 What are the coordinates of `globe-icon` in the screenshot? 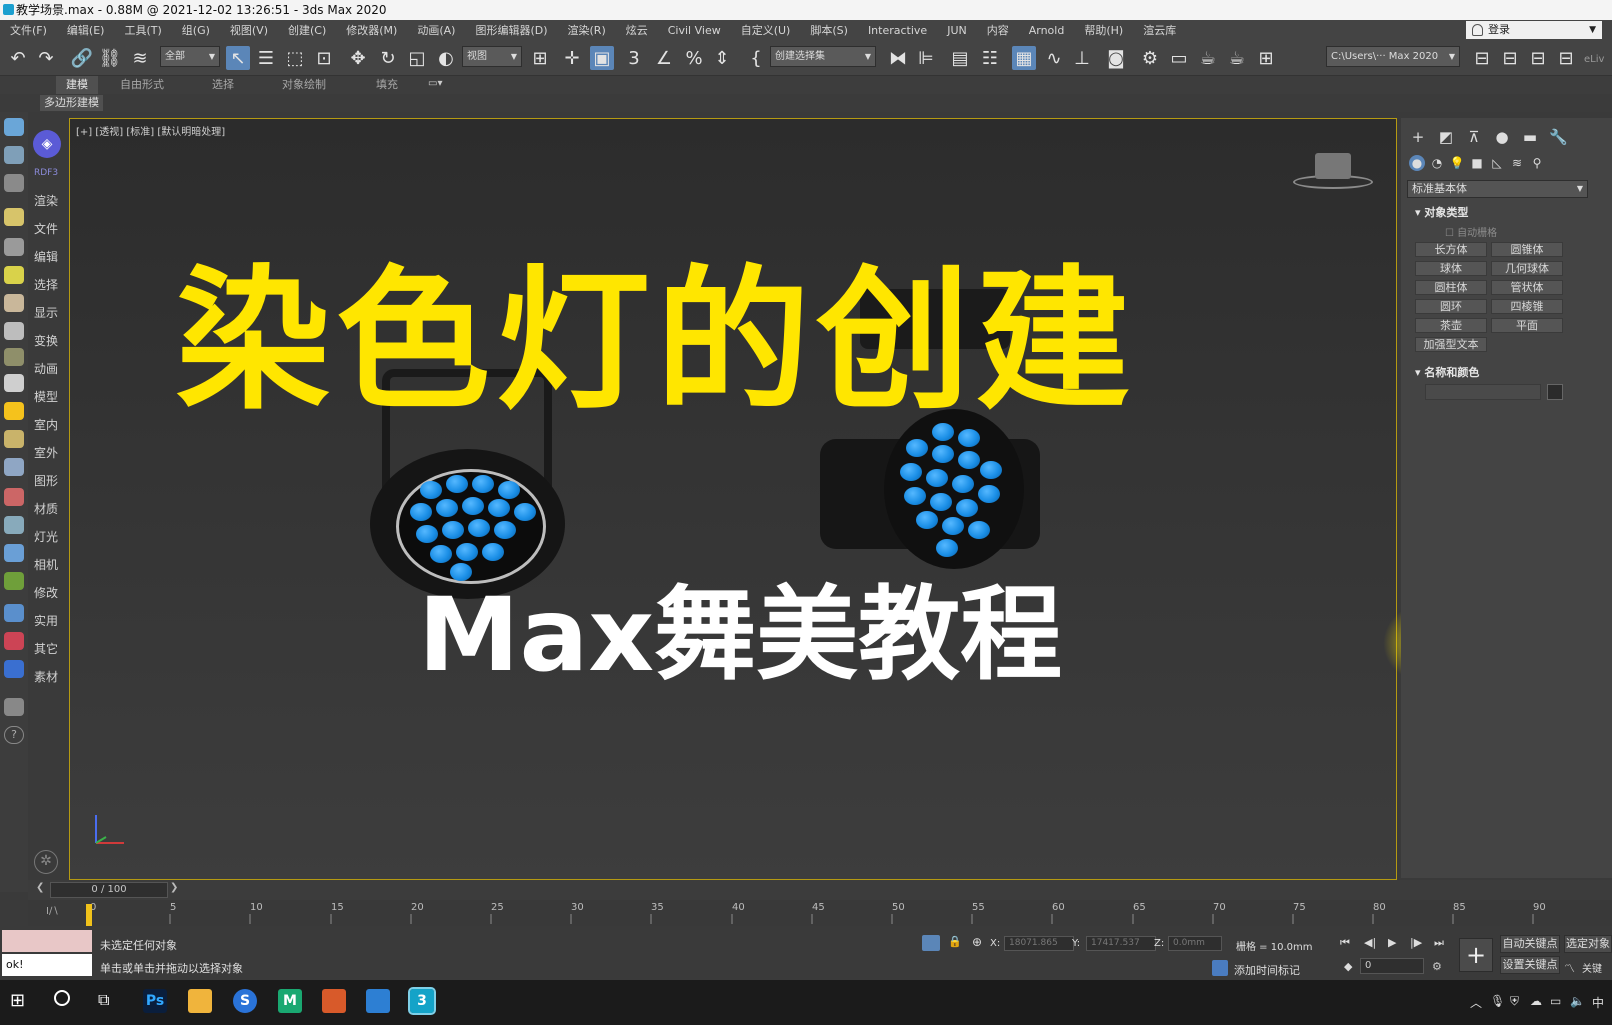 It's located at (14, 613).